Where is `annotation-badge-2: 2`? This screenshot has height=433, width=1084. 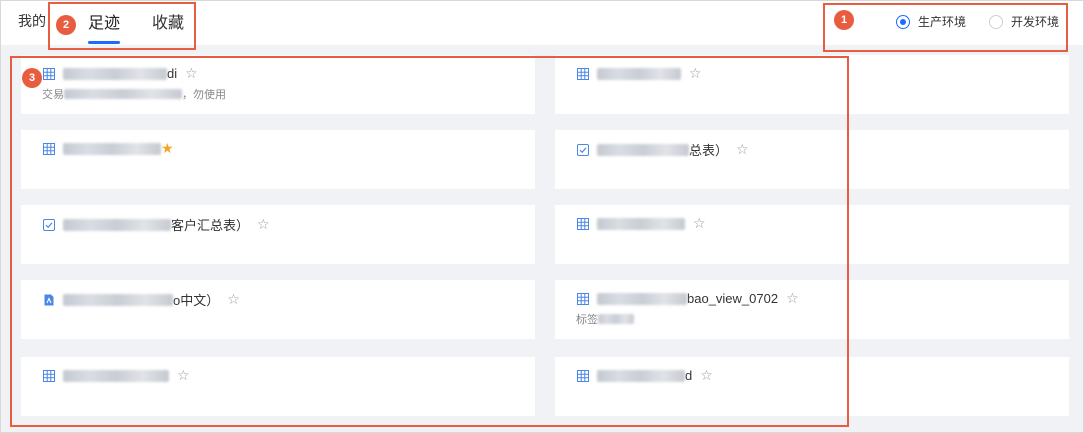 annotation-badge-2: 2 is located at coordinates (66, 25).